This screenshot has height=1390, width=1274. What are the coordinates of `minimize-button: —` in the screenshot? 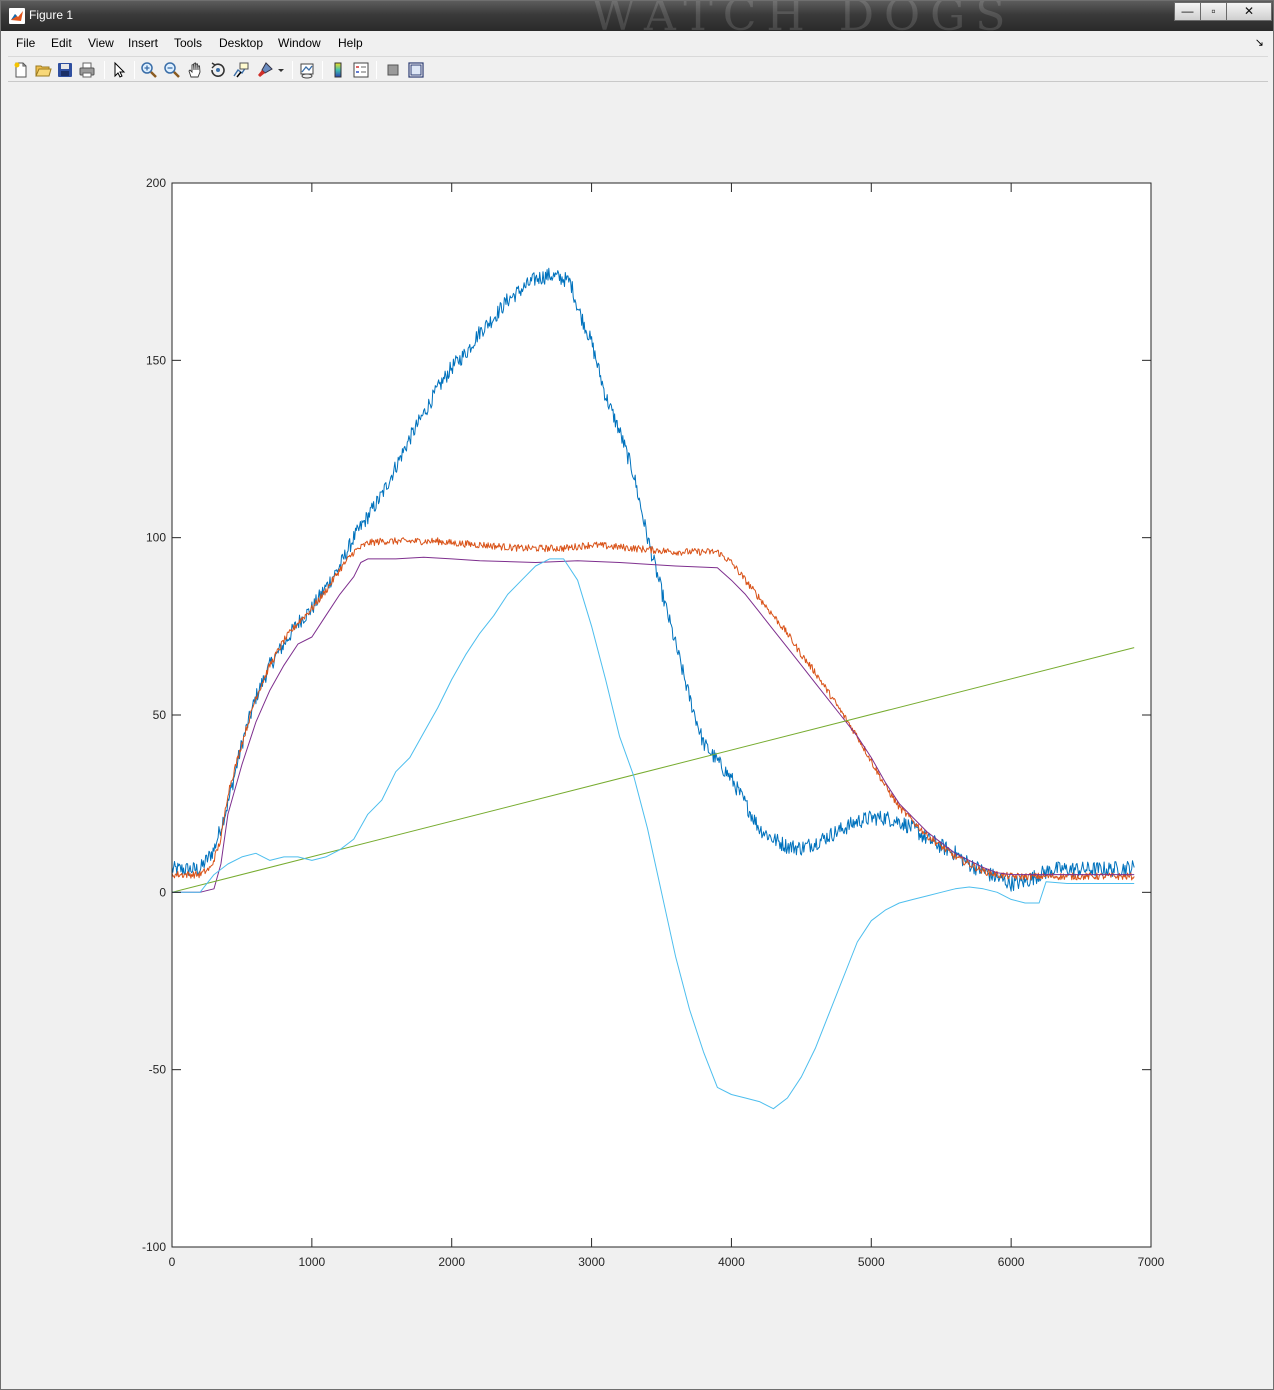 It's located at (1187, 11).